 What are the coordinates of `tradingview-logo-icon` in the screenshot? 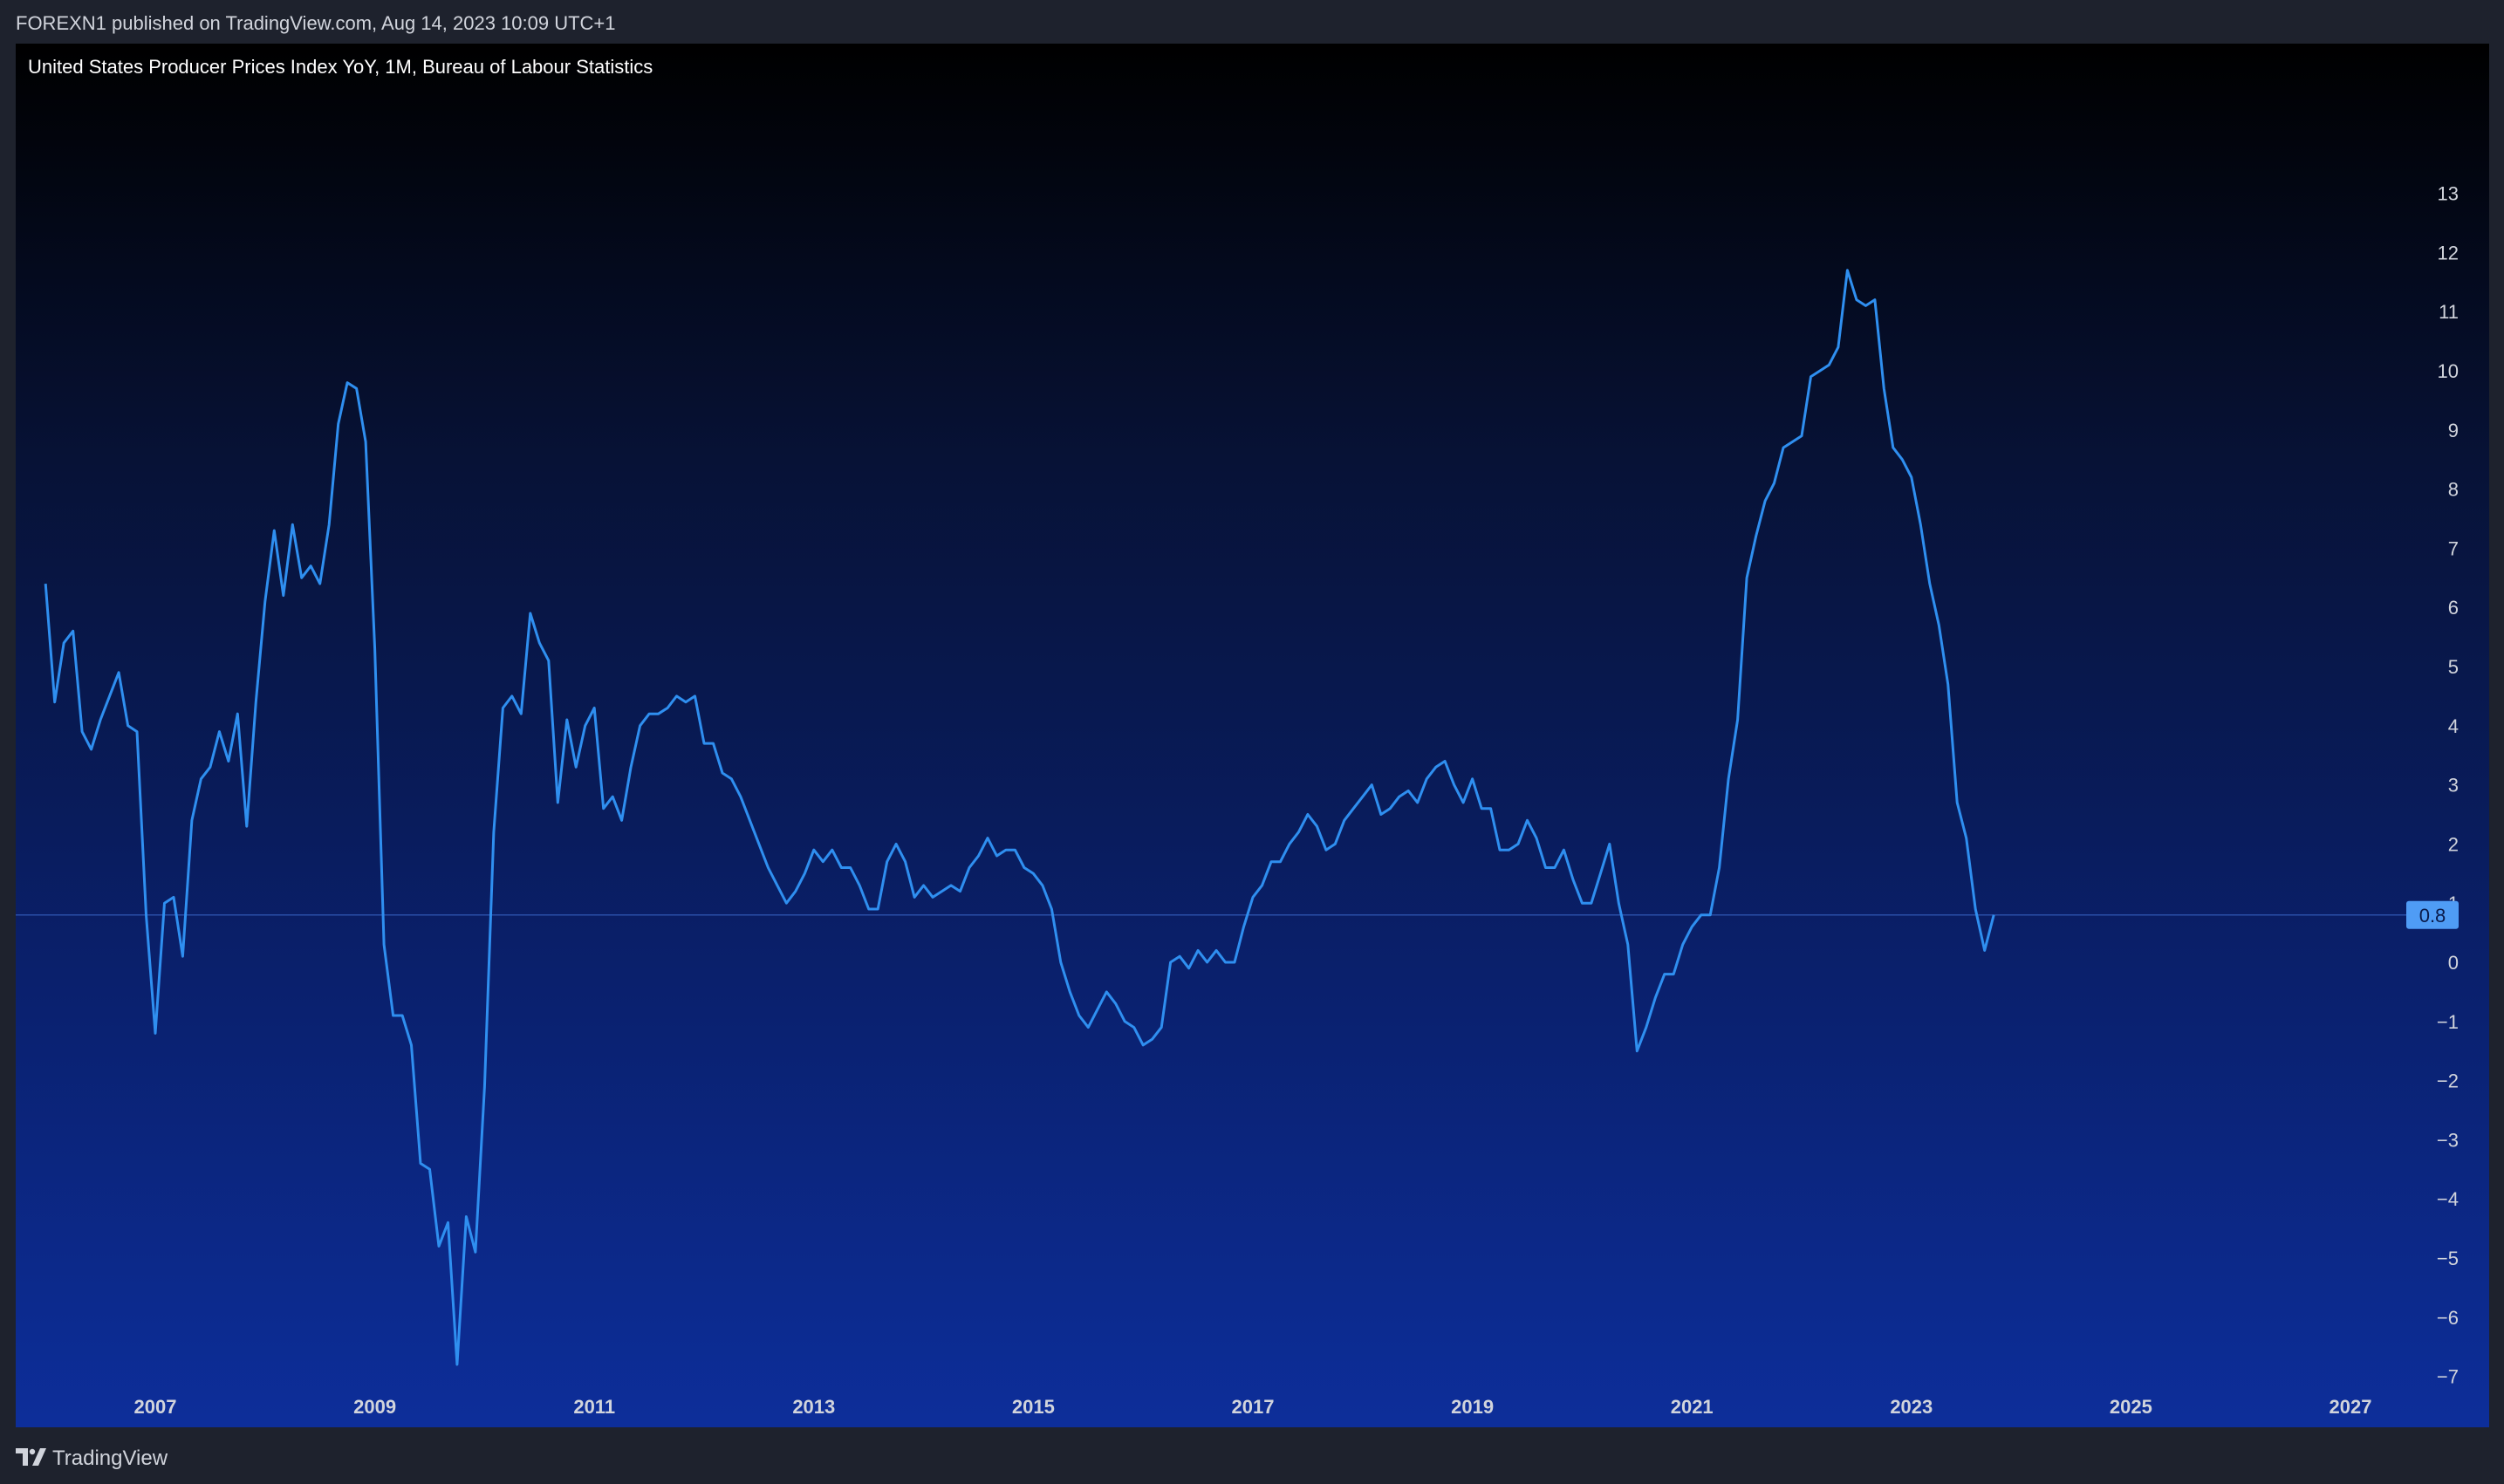 It's located at (31, 1456).